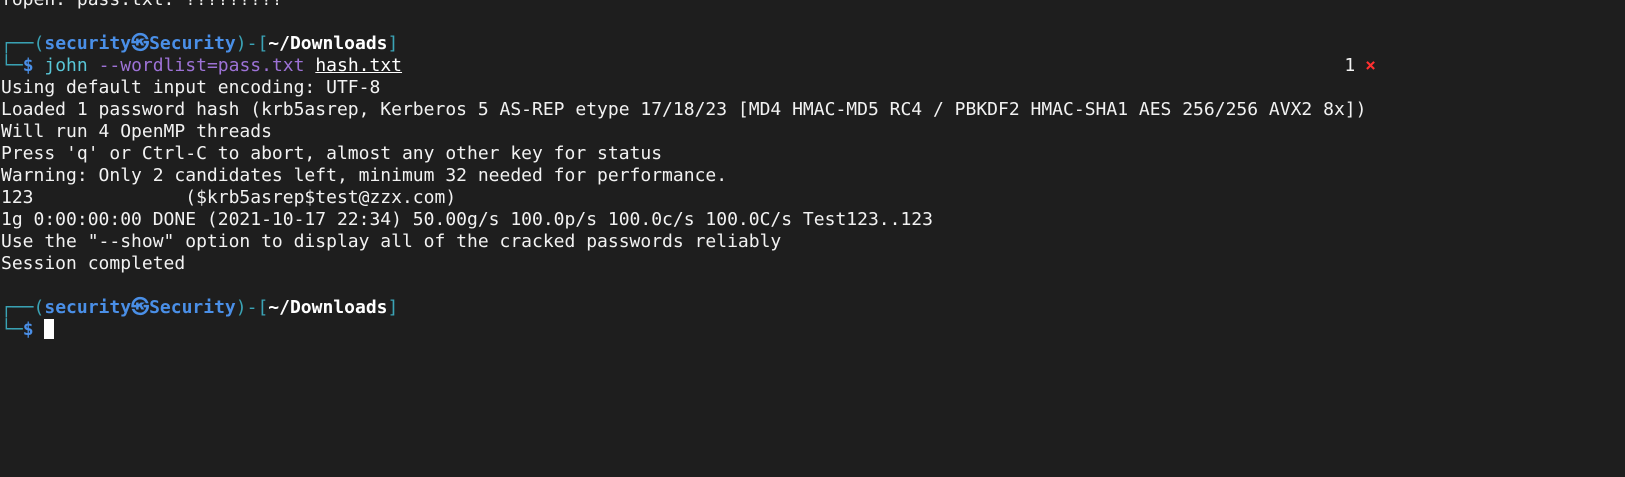 The height and width of the screenshot is (477, 1625). Describe the element at coordinates (811, 66) in the screenshot. I see `command-line: └─$ john --wordlist=pass.txt hash.txt 1 ×` at that location.